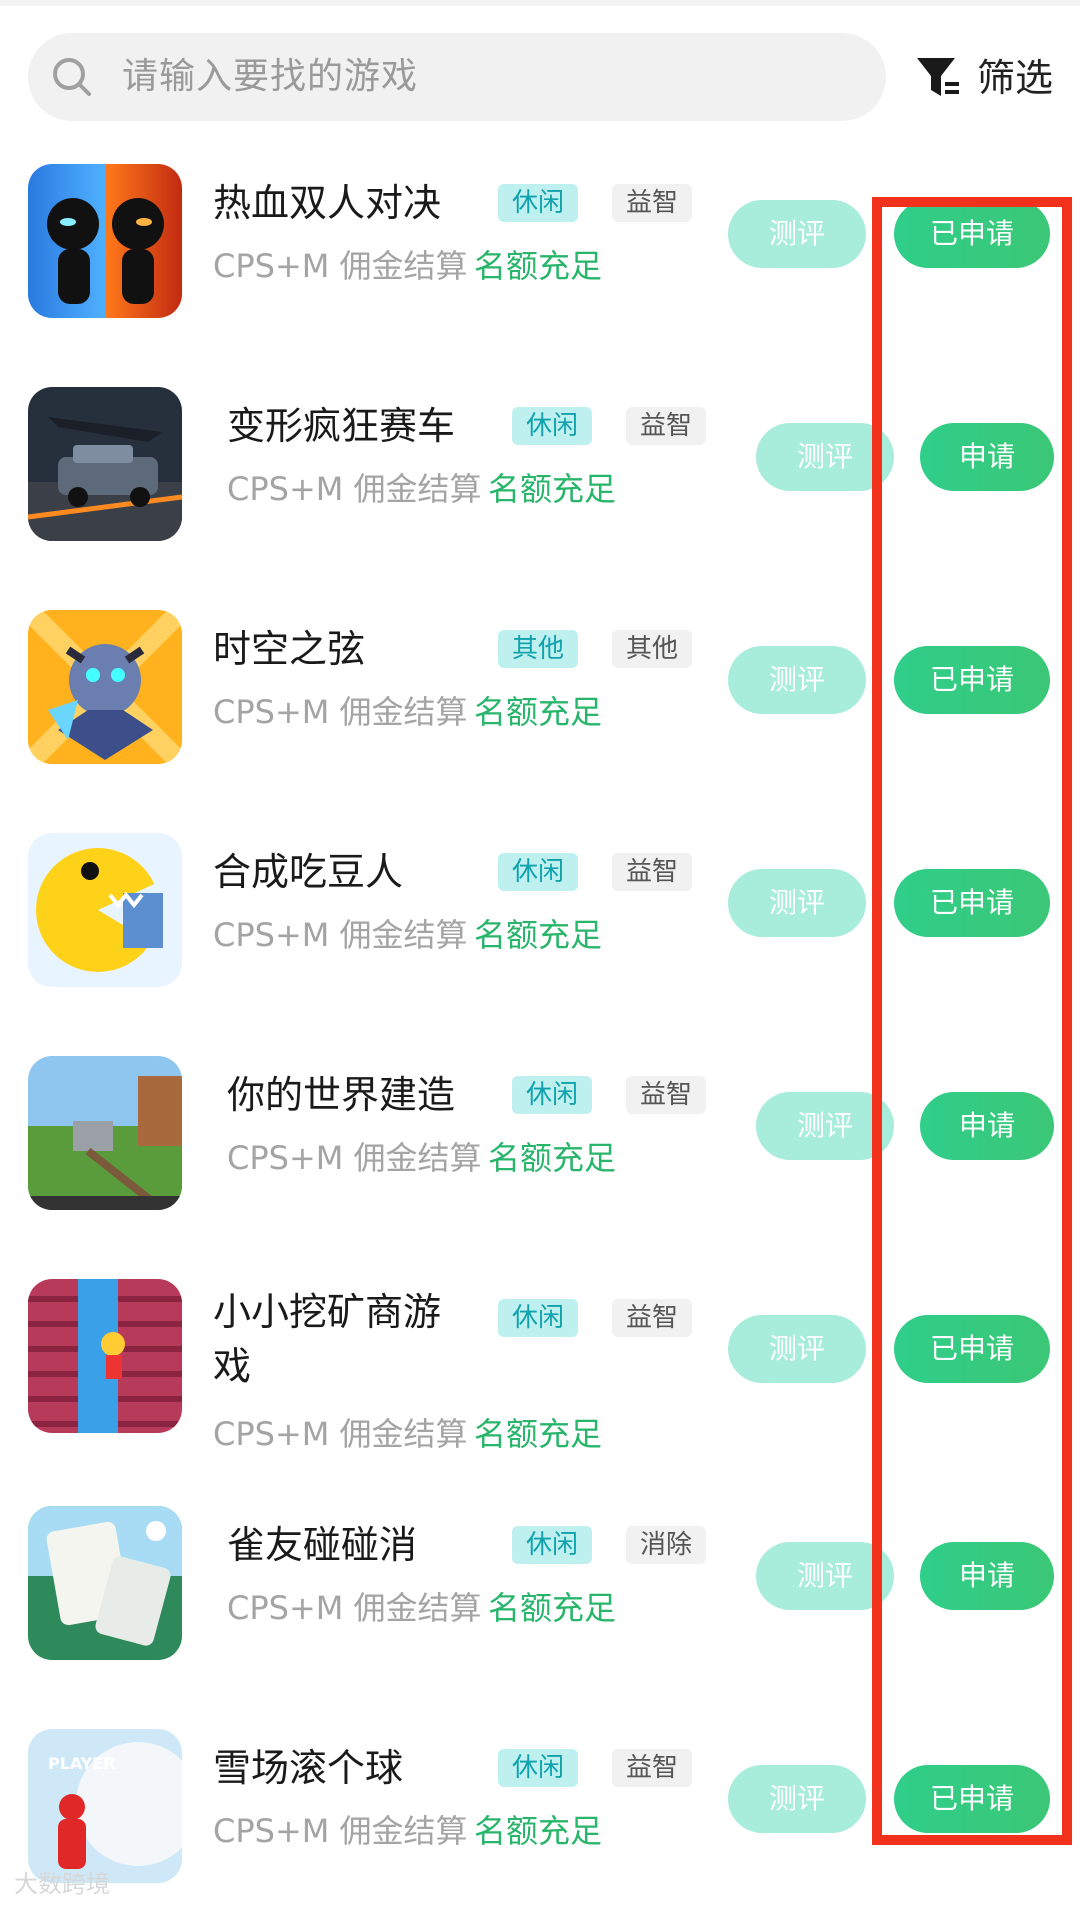 The width and height of the screenshot is (1080, 1906). I want to click on search-input: 请输入要找的游戏, so click(457, 77).